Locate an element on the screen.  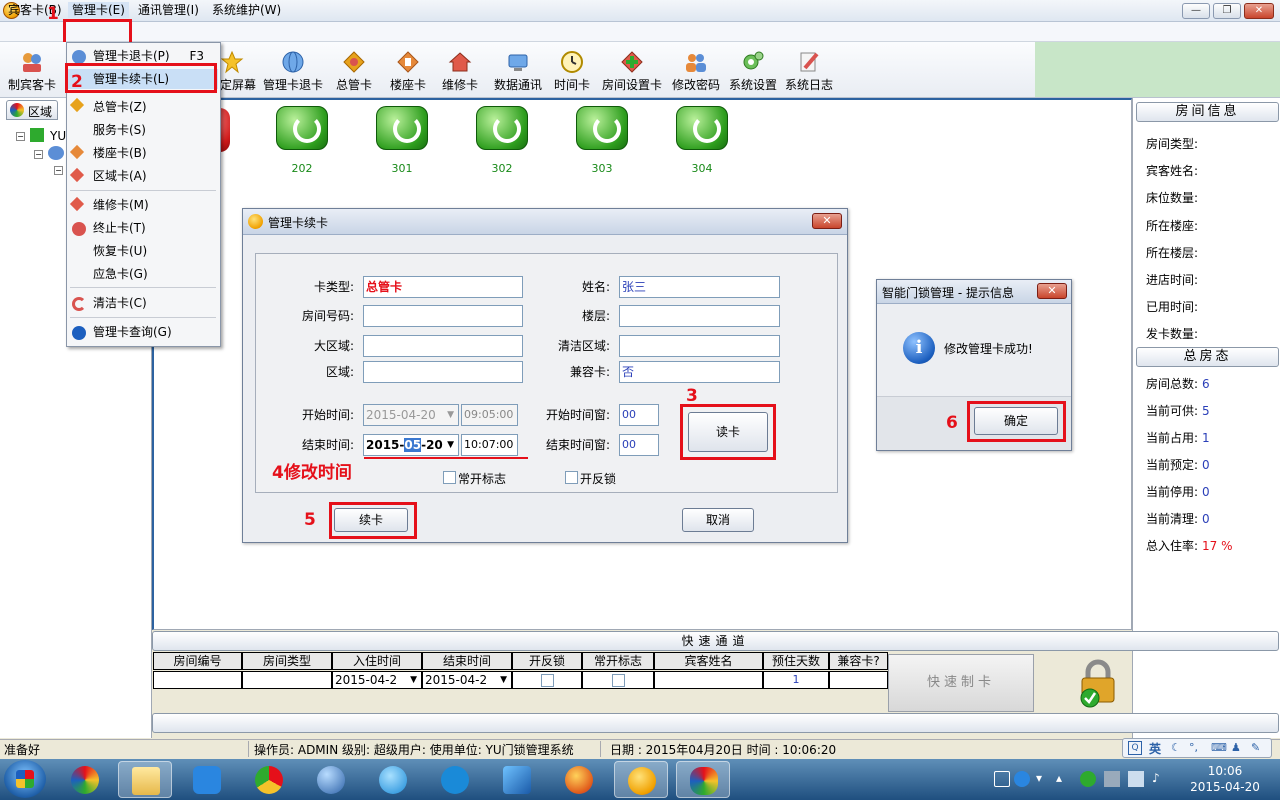
anti-lock-label: 开反锁 is located at coordinates (598, 479).